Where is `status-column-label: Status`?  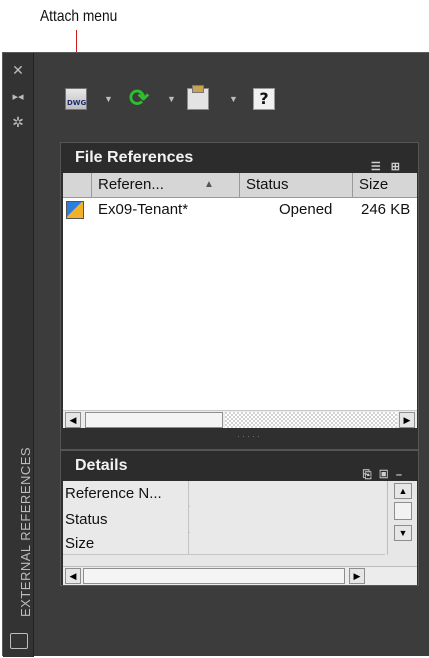 status-column-label: Status is located at coordinates (267, 184).